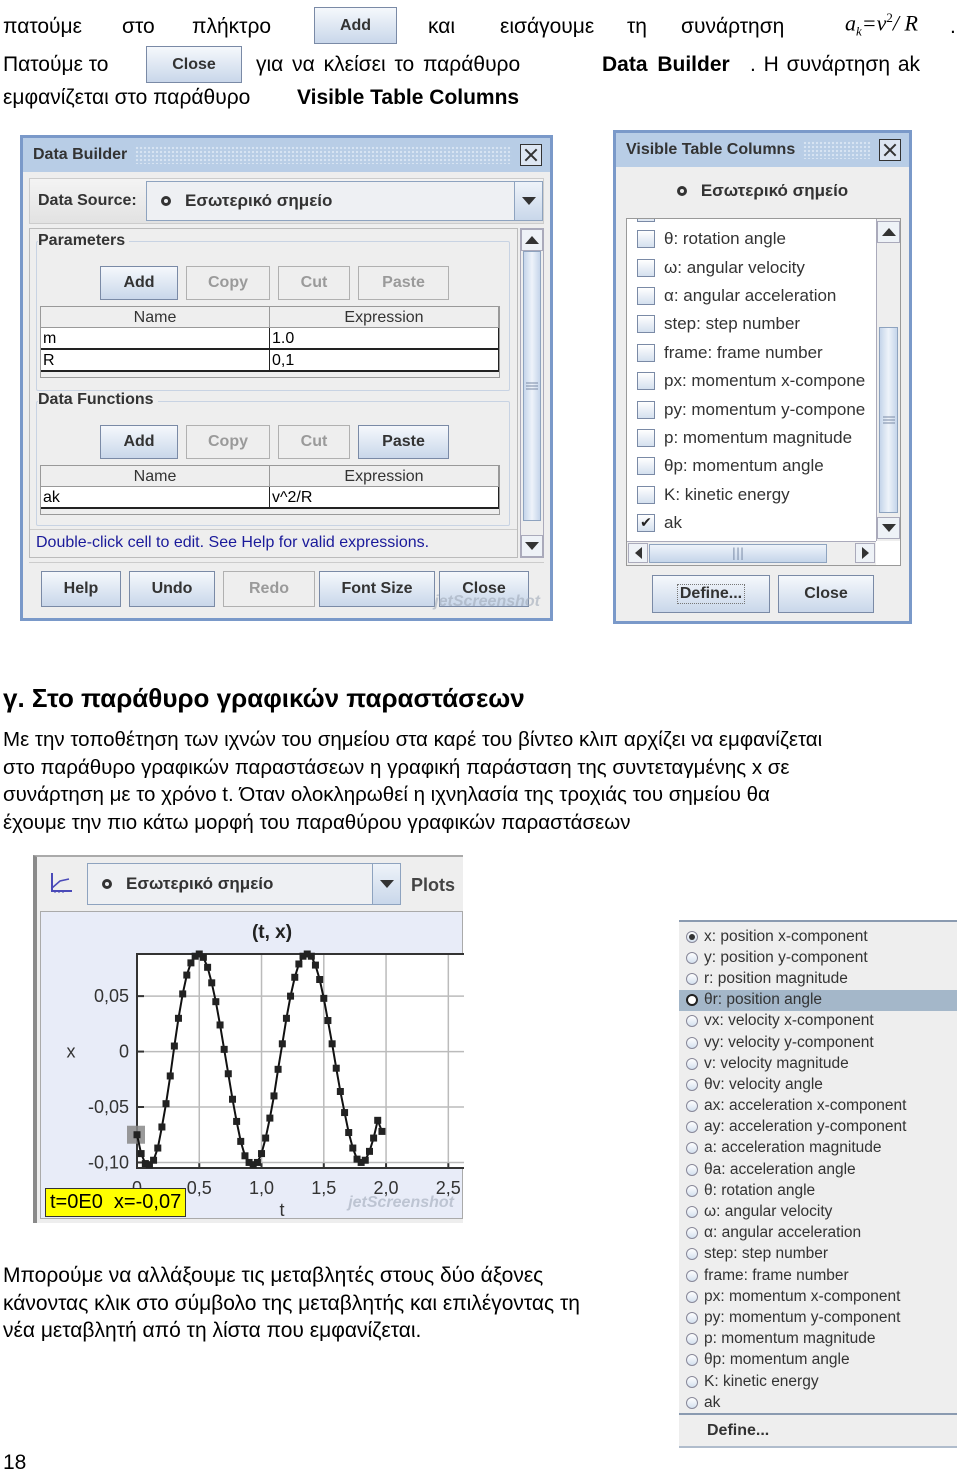 This screenshot has height=1476, width=960. What do you see at coordinates (762, 150) in the screenshot?
I see `visible-columns-titlebar: Visible Table Columns` at bounding box center [762, 150].